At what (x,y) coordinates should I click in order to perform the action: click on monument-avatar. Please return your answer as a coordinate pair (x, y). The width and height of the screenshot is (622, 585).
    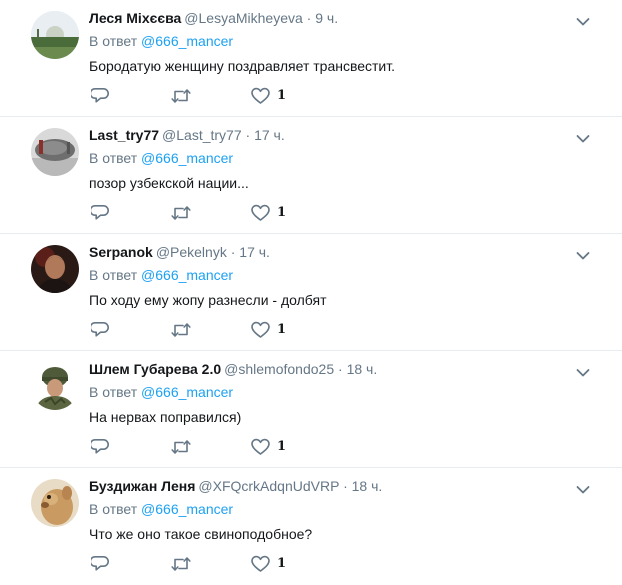
    Looking at the image, I should click on (55, 152).